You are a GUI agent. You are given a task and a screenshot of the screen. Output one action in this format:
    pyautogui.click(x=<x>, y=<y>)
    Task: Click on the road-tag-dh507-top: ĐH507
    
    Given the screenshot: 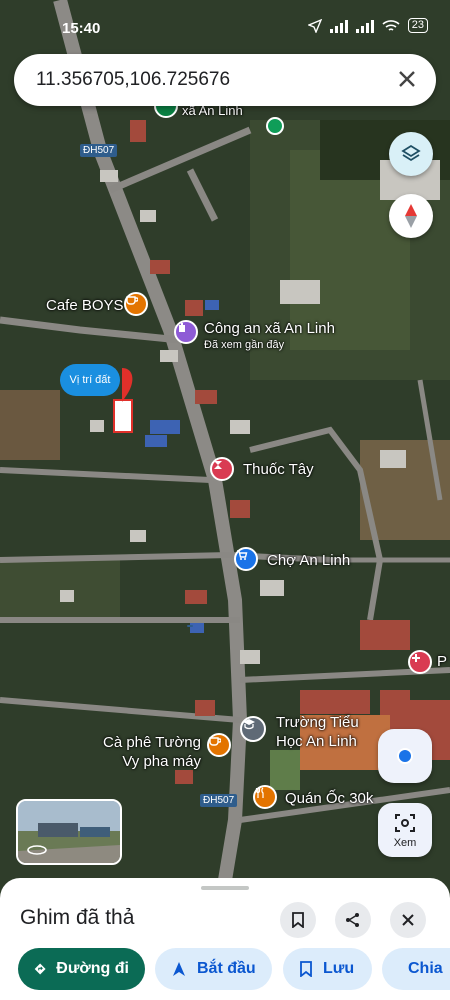 What is the action you would take?
    pyautogui.click(x=99, y=150)
    